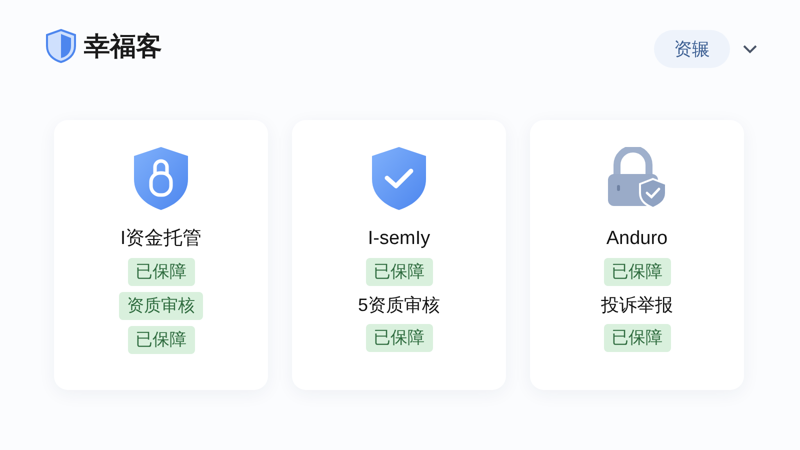 Image resolution: width=800 pixels, height=450 pixels. What do you see at coordinates (161, 178) in the screenshot?
I see `shield-lock-icon` at bounding box center [161, 178].